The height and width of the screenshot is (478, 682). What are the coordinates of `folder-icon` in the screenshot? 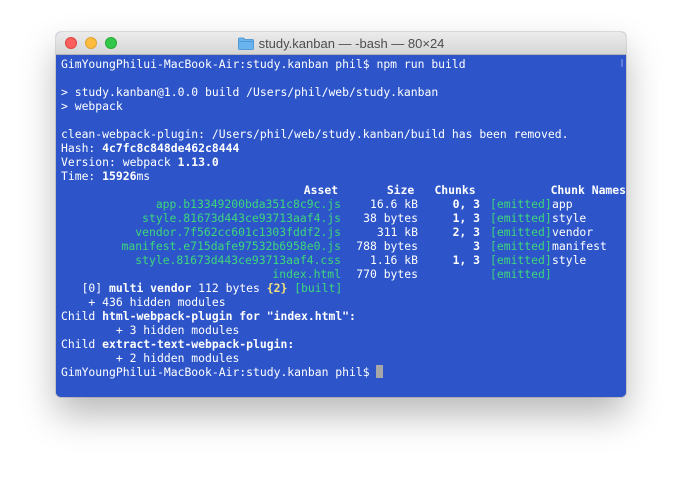 It's located at (245, 43).